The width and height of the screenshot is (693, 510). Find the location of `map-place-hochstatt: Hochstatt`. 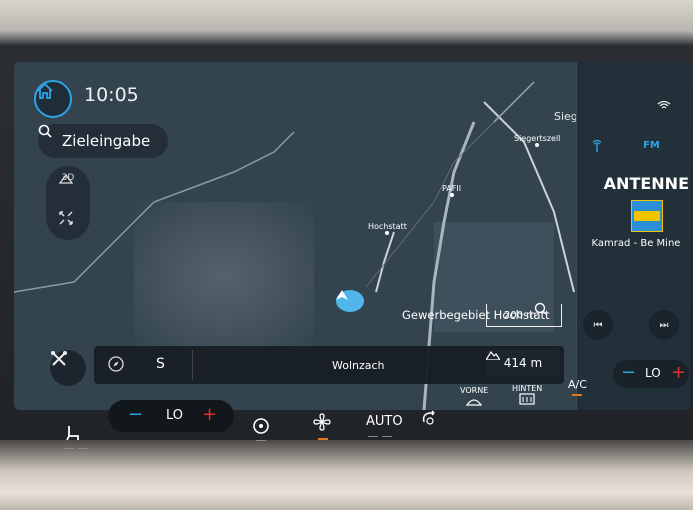

map-place-hochstatt: Hochstatt is located at coordinates (387, 228).